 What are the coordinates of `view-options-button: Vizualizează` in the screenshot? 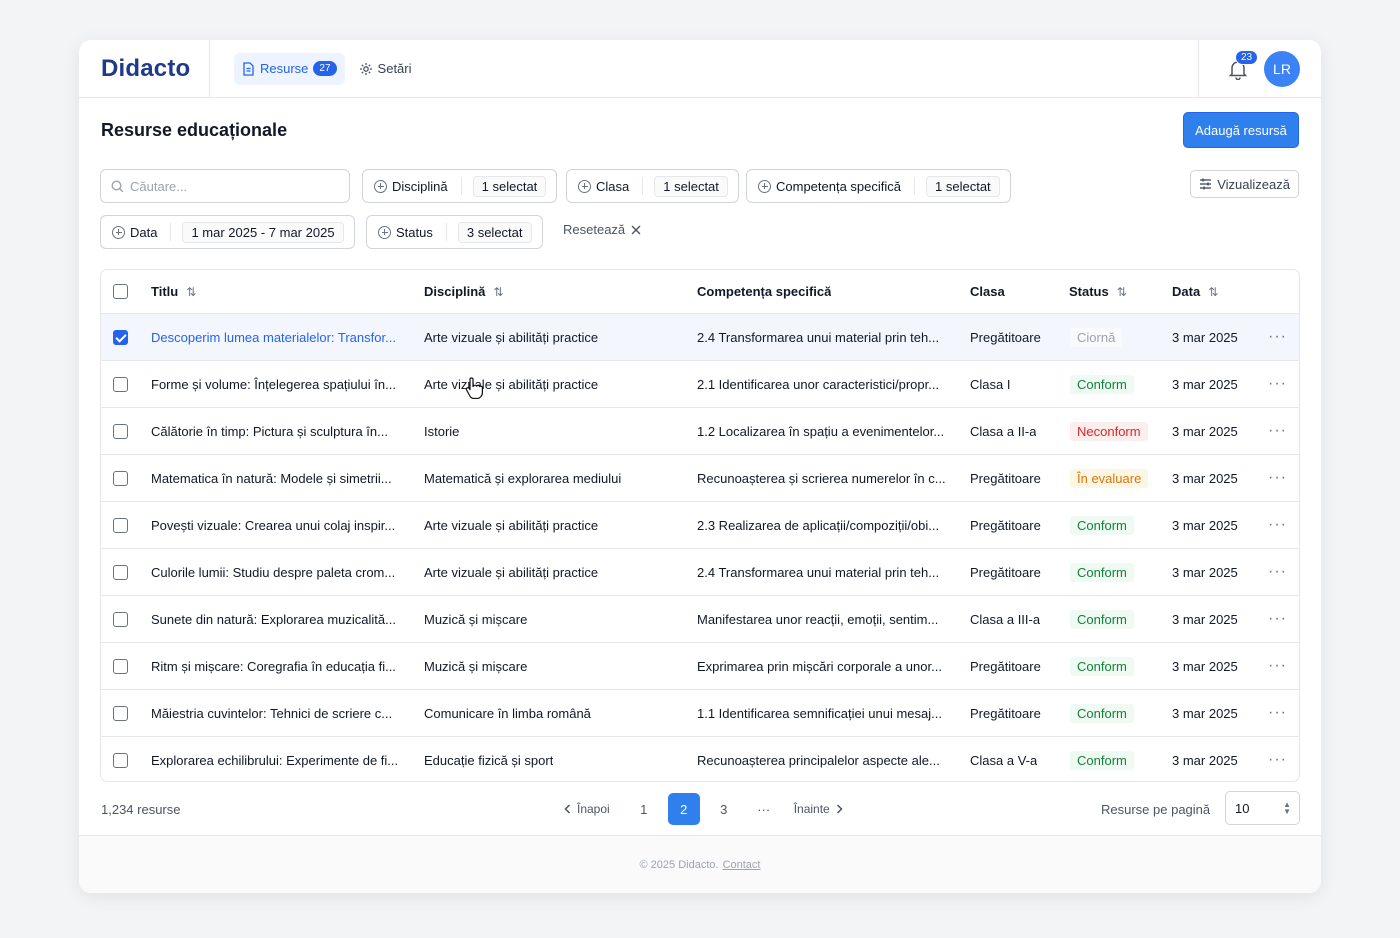 It's located at (1244, 184).